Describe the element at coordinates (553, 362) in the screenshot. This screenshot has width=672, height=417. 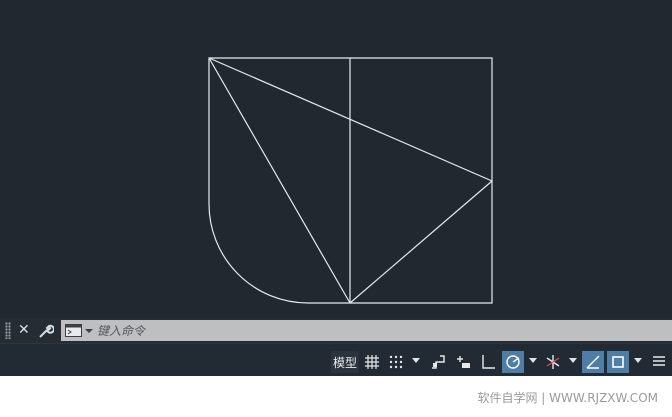
I see `isodraft-icon` at that location.